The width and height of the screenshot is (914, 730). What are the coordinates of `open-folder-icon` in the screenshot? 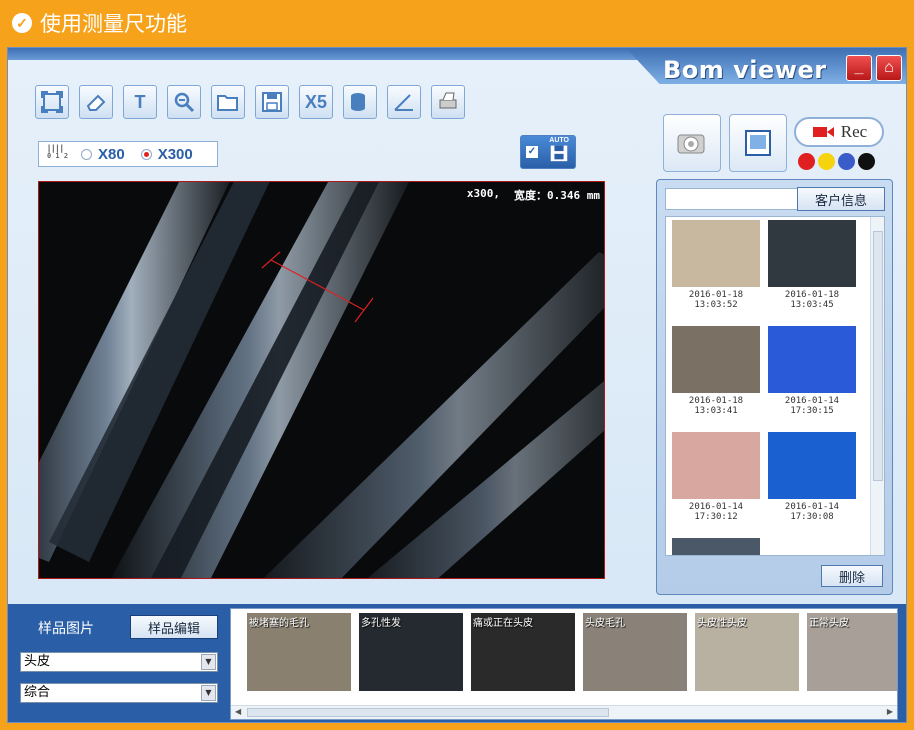 It's located at (227, 103).